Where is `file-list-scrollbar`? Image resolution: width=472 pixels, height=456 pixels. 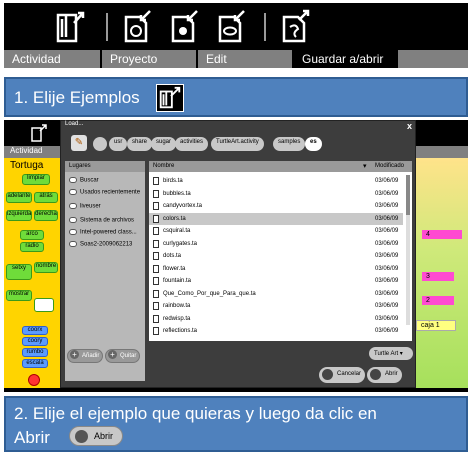 file-list-scrollbar is located at coordinates (408, 250).